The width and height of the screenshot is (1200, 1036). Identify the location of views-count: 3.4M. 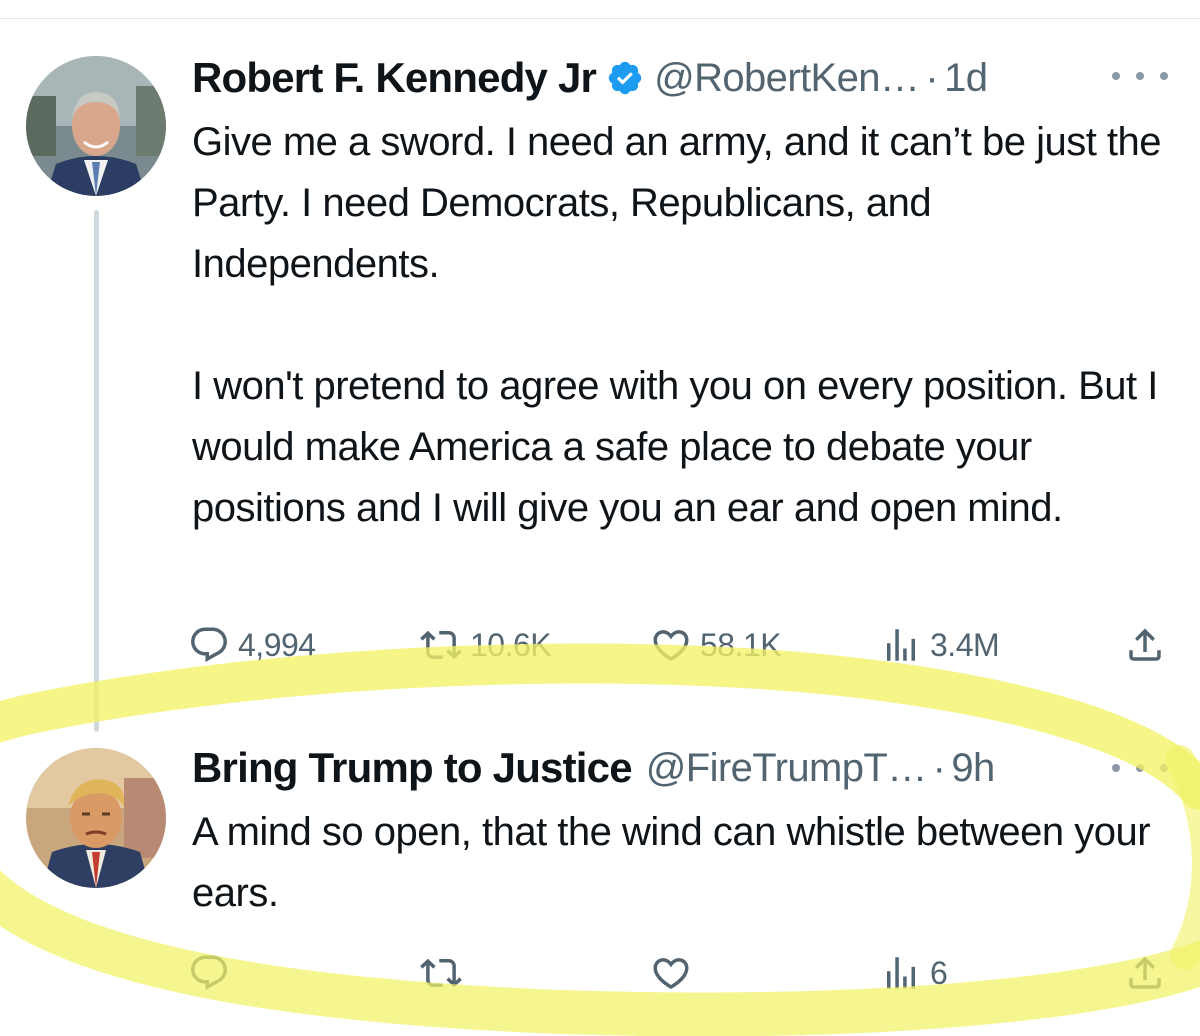
(965, 644).